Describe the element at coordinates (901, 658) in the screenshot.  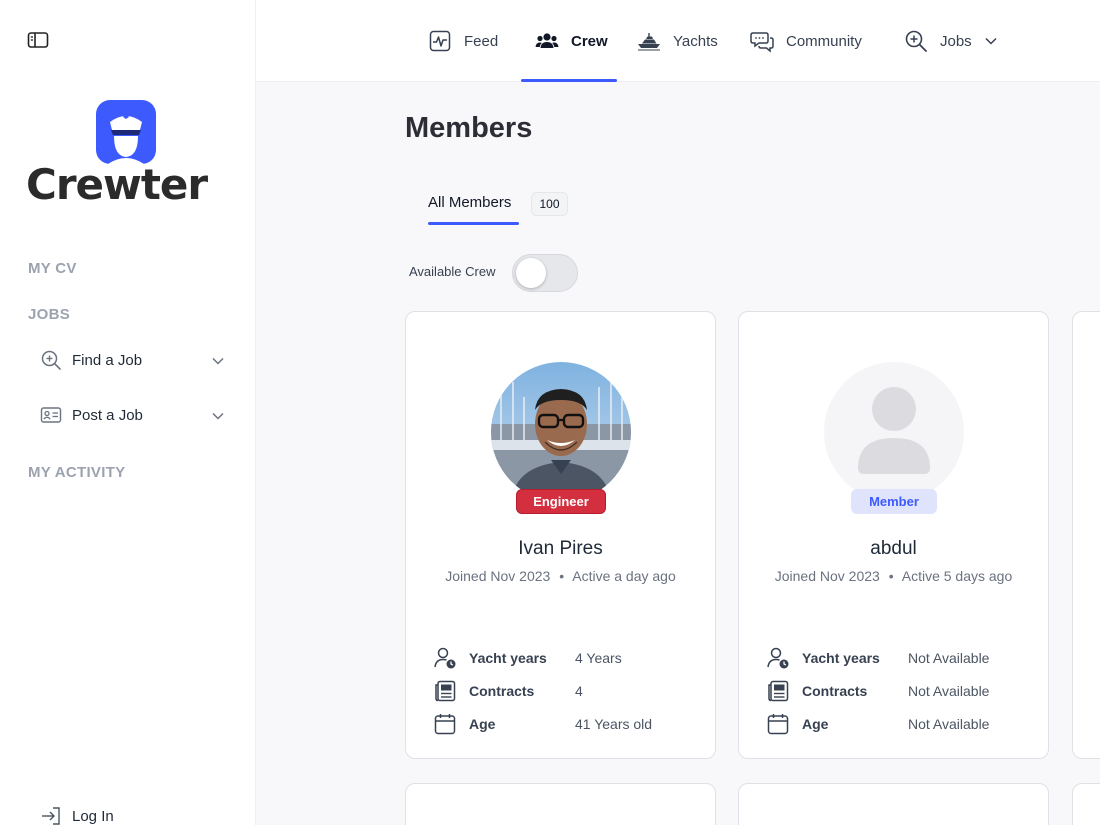
I see `stat-yacht-years: Yacht years Not Available` at that location.